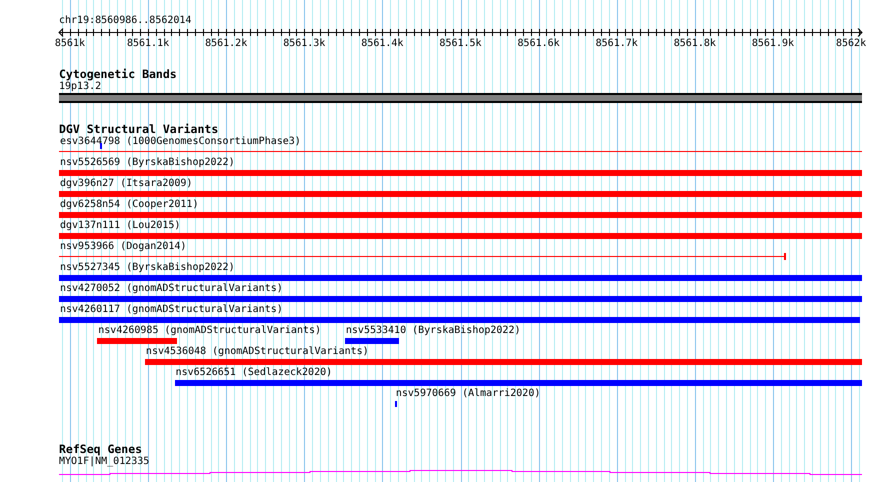  What do you see at coordinates (226, 43) in the screenshot?
I see `tick-label: 8561.2k` at bounding box center [226, 43].